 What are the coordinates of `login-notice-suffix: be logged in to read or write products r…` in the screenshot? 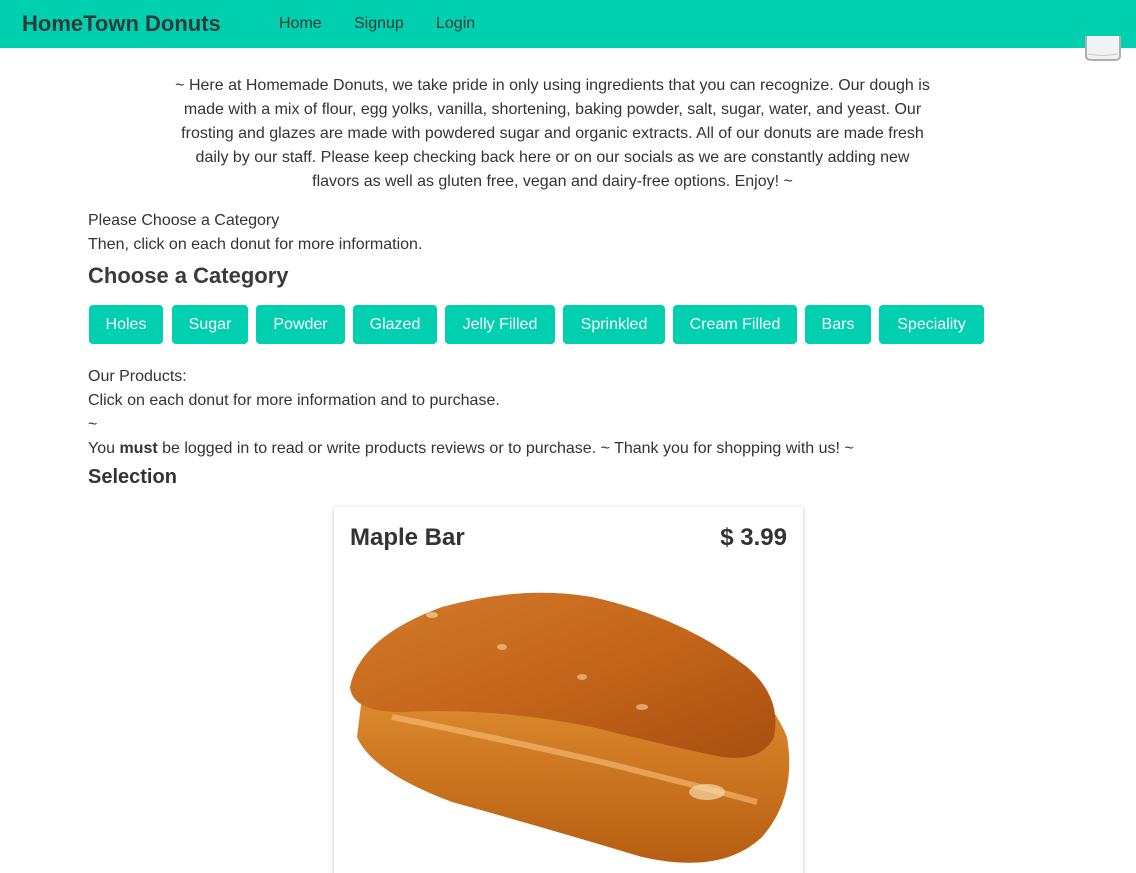 It's located at (505, 448).